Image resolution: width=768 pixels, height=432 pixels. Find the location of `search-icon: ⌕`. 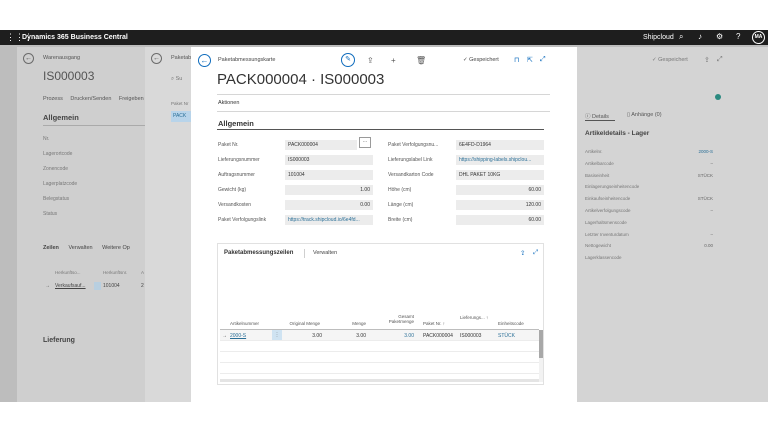

search-icon: ⌕ is located at coordinates (681, 37).